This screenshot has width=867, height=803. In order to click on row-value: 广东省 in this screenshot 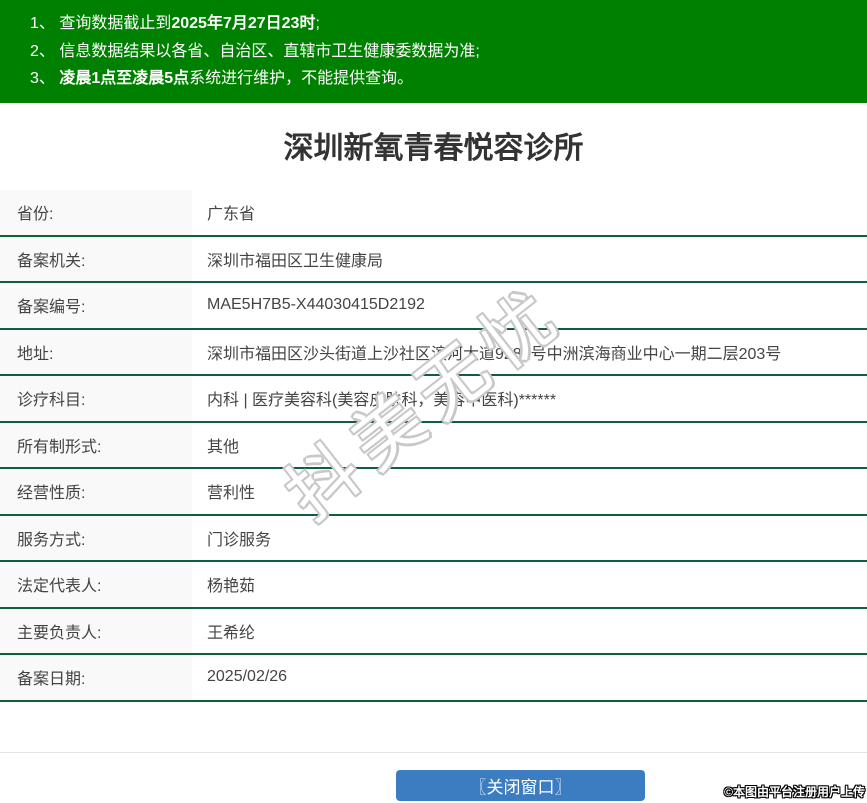, I will do `click(529, 212)`.